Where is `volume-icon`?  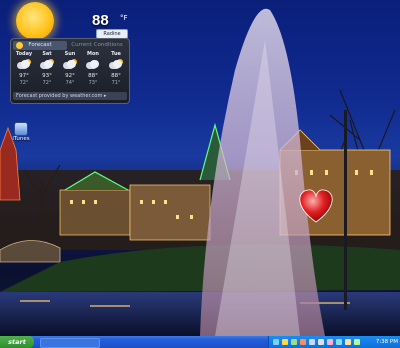
volume-icon is located at coordinates (312, 342).